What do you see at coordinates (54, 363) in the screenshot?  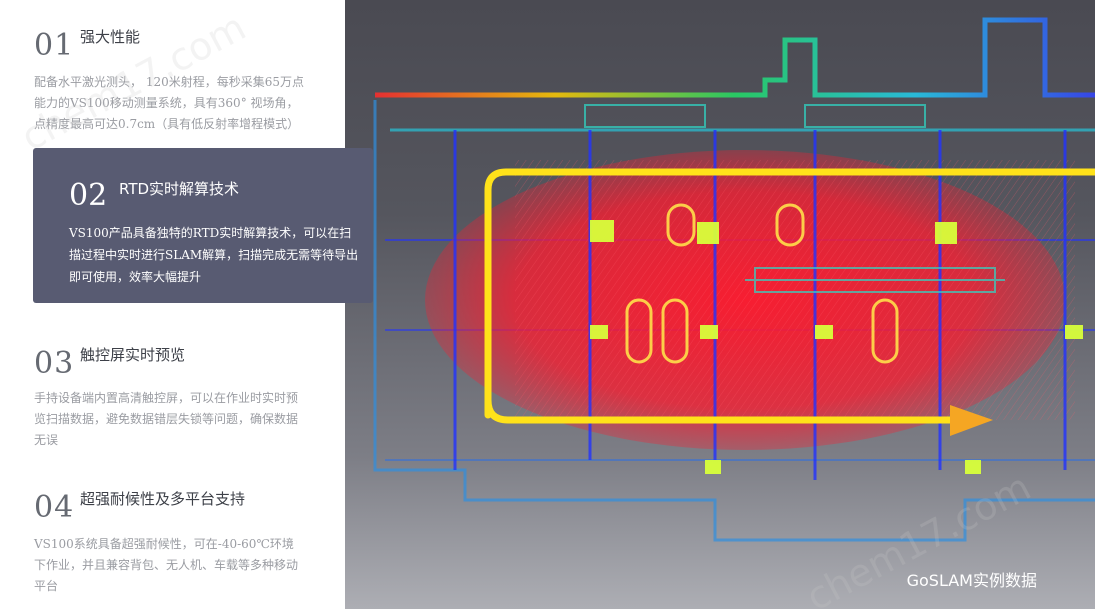 I see `feature-number: 03` at bounding box center [54, 363].